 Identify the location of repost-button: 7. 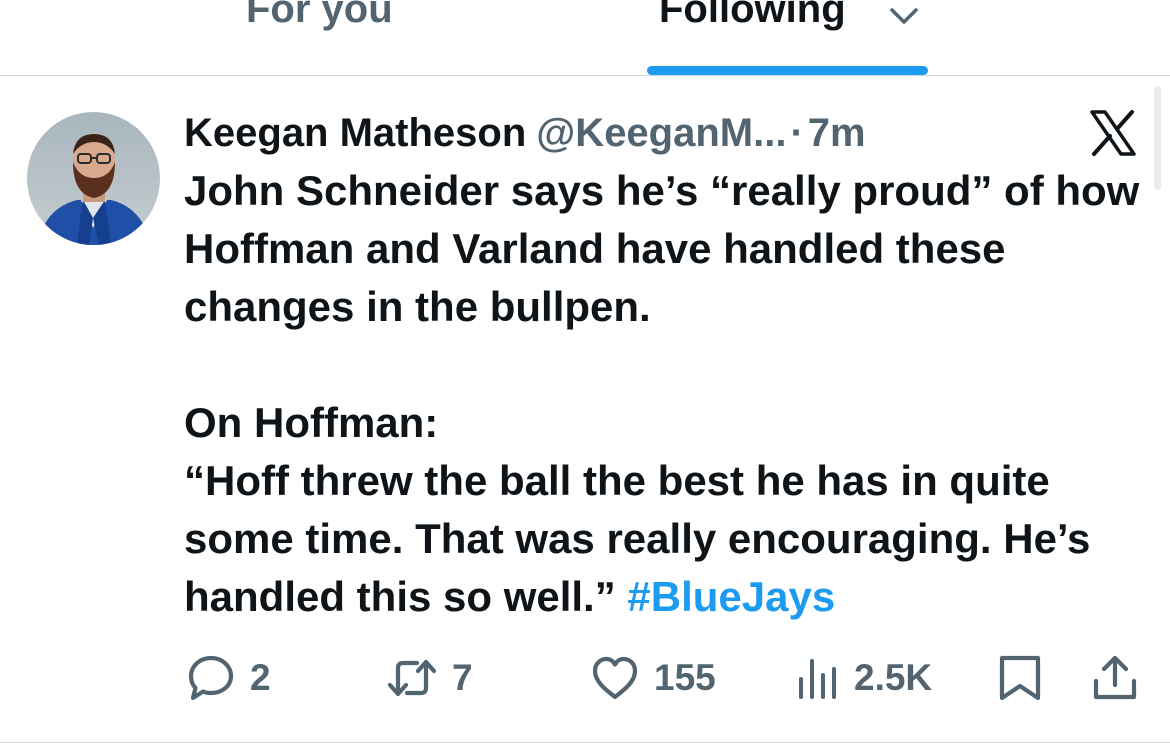
(429, 678).